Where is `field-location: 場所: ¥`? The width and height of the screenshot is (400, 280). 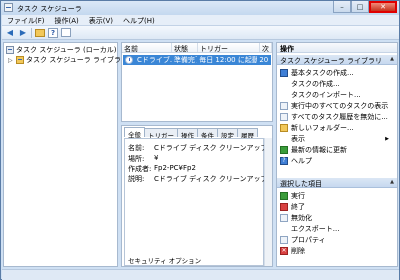 field-location: 場所: ¥ is located at coordinates (143, 159).